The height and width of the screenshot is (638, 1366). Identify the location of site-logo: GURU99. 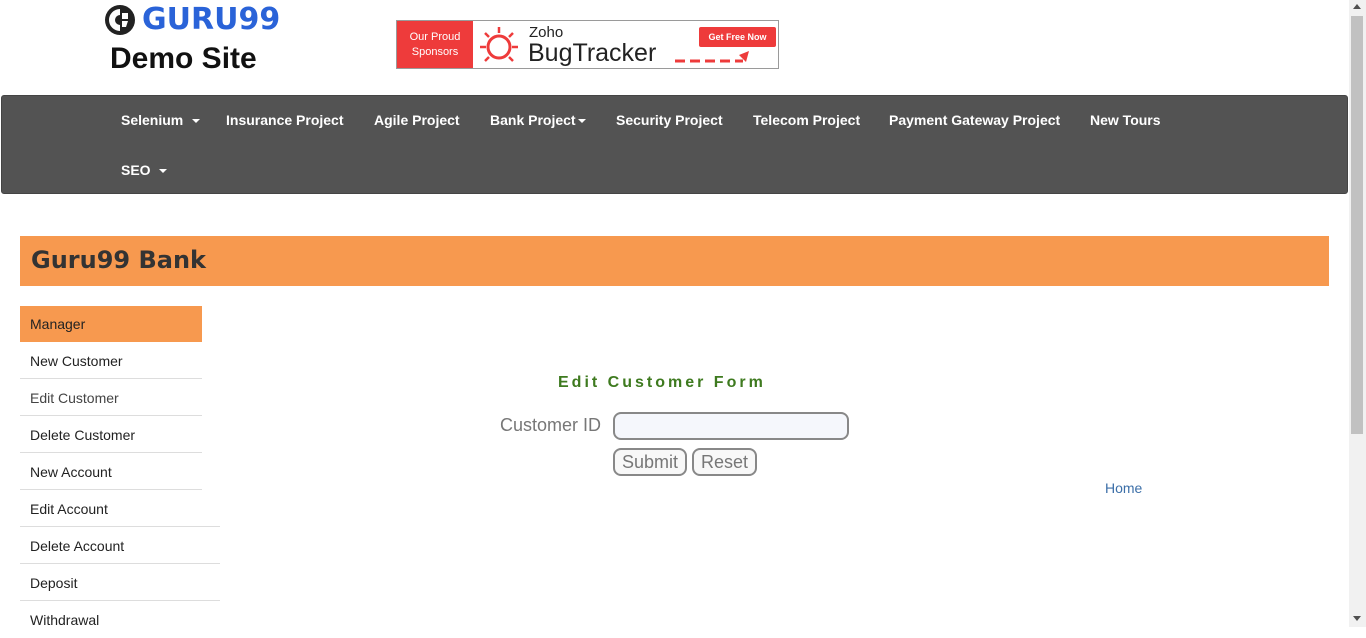
(194, 20).